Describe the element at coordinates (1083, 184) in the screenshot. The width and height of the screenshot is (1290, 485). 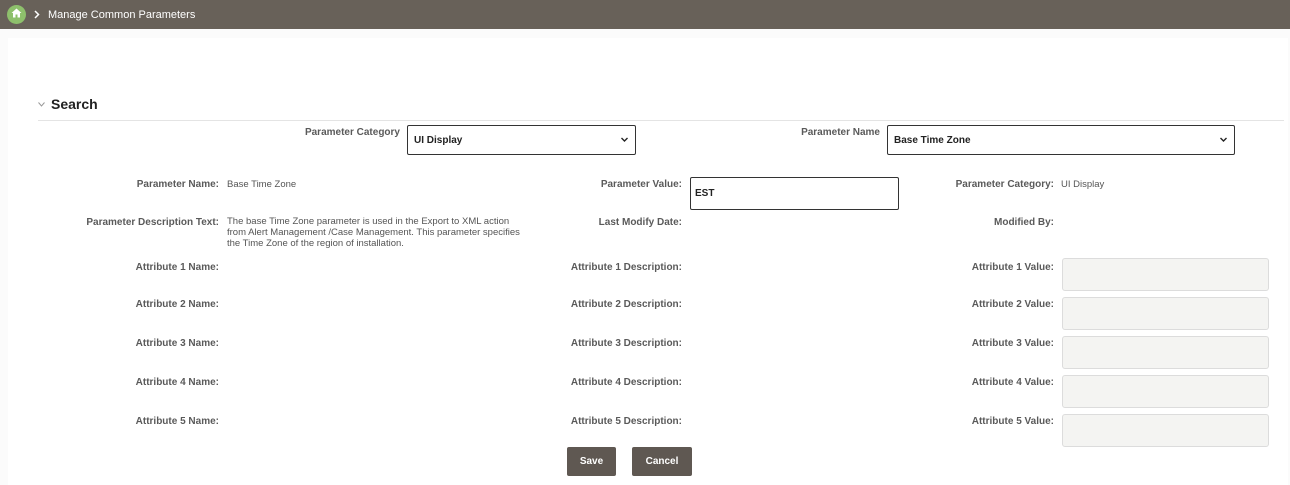
I see `parameter-category-value: UI Display` at that location.